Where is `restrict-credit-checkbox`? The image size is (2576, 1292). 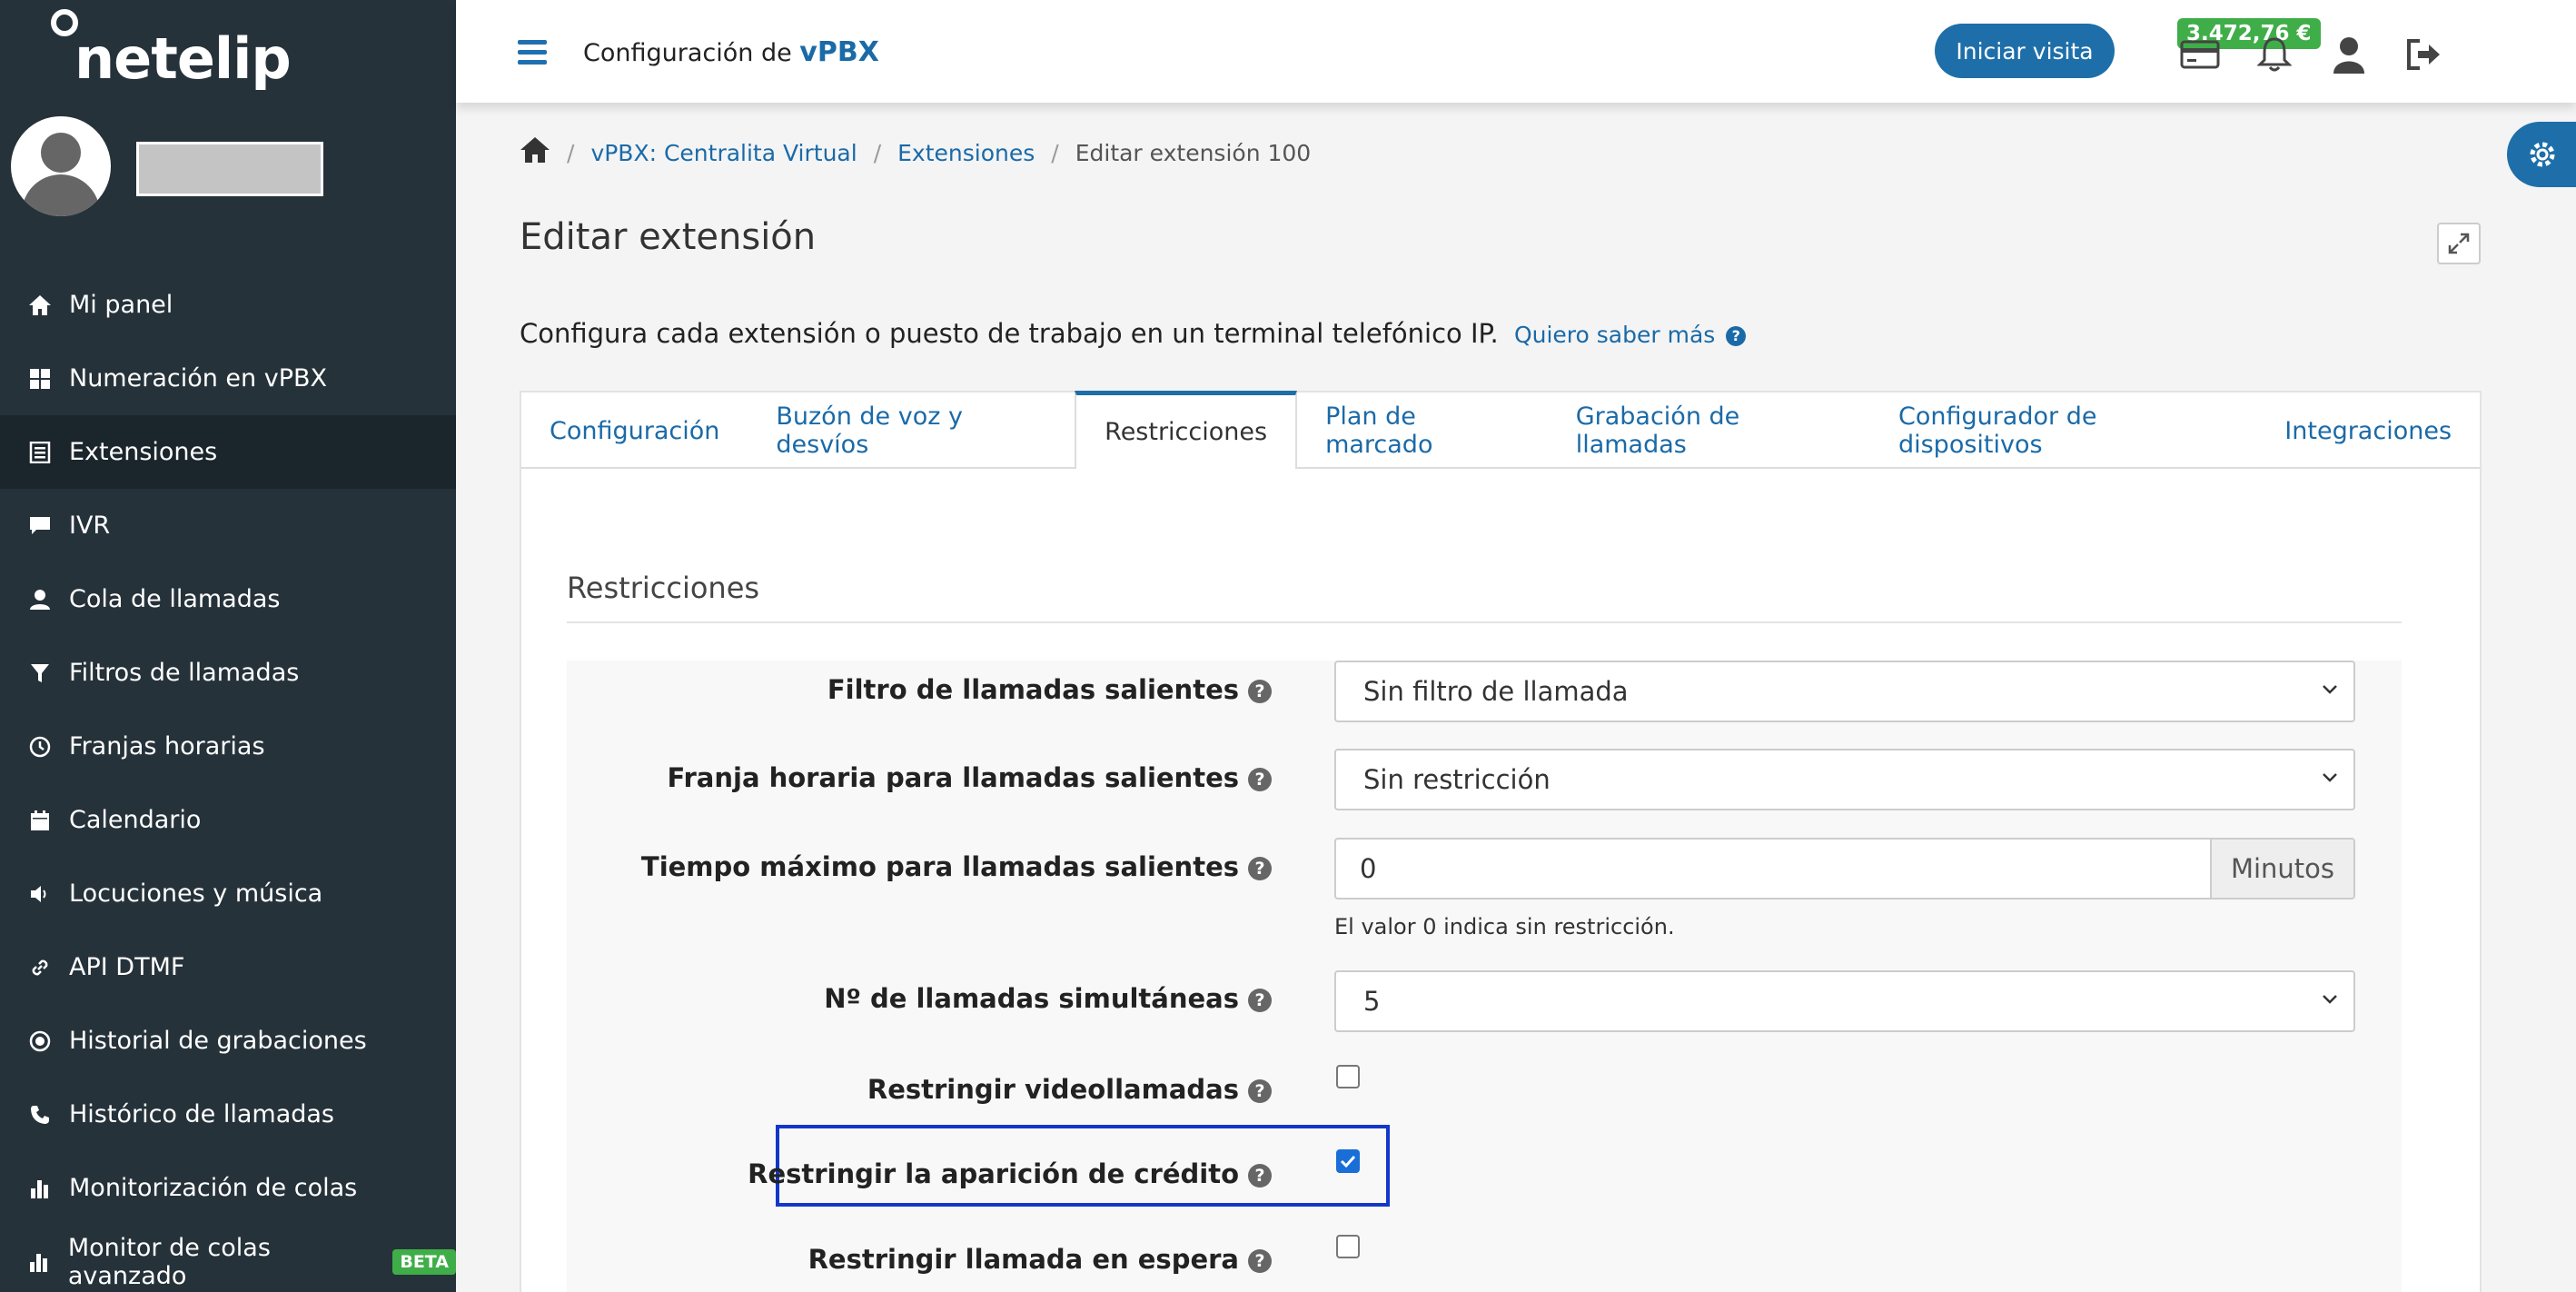
restrict-credit-checkbox is located at coordinates (1348, 1161).